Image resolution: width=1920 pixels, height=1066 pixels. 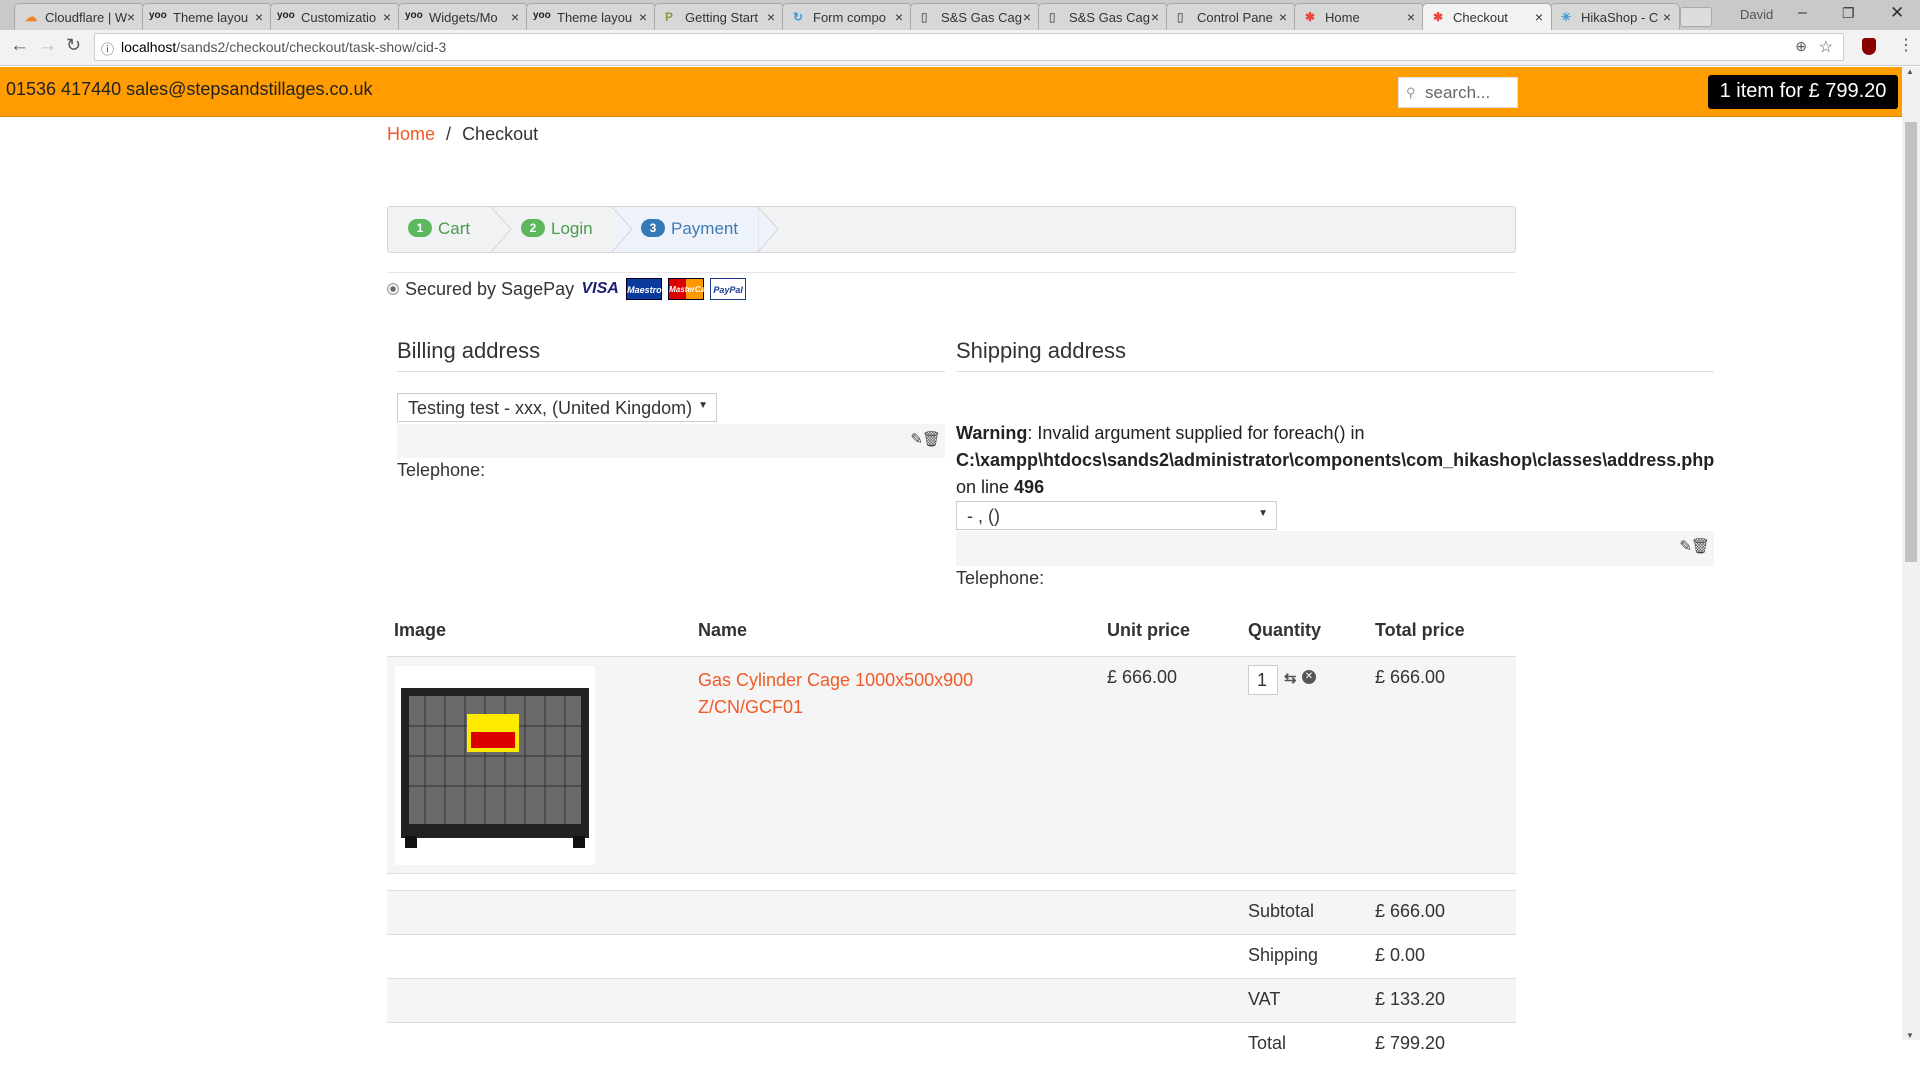 I want to click on forward-button: →, so click(x=47, y=46).